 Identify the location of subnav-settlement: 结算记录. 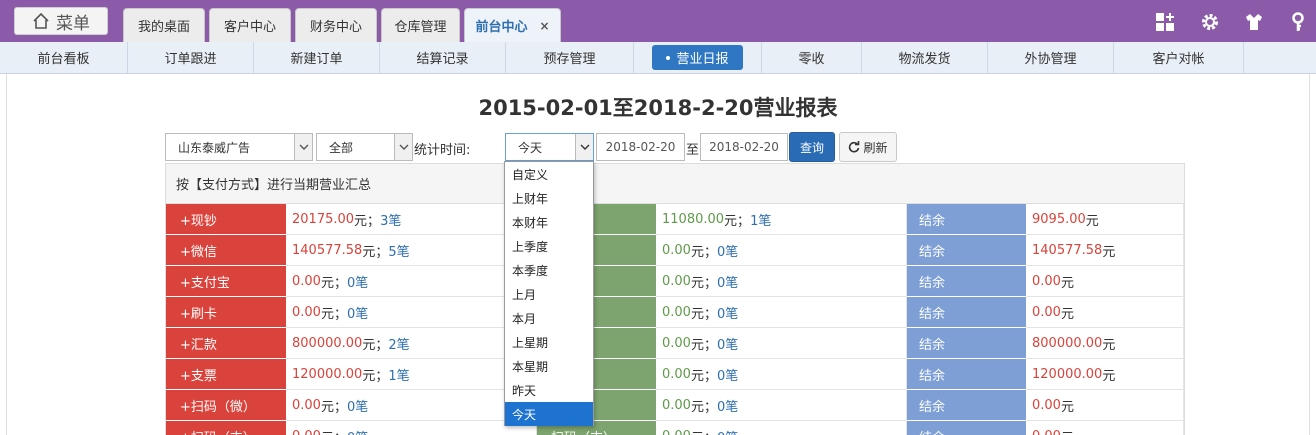
(443, 57).